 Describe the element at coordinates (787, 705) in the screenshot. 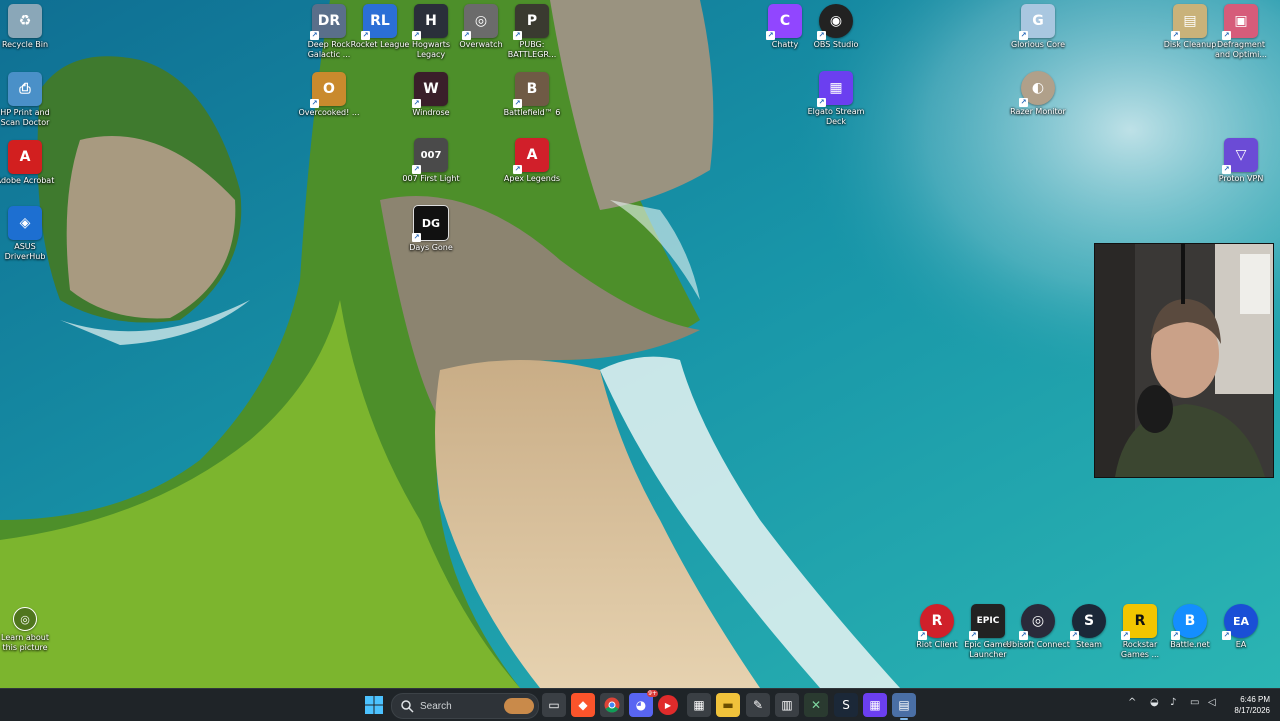

I see `calculator-icon: ▥` at that location.